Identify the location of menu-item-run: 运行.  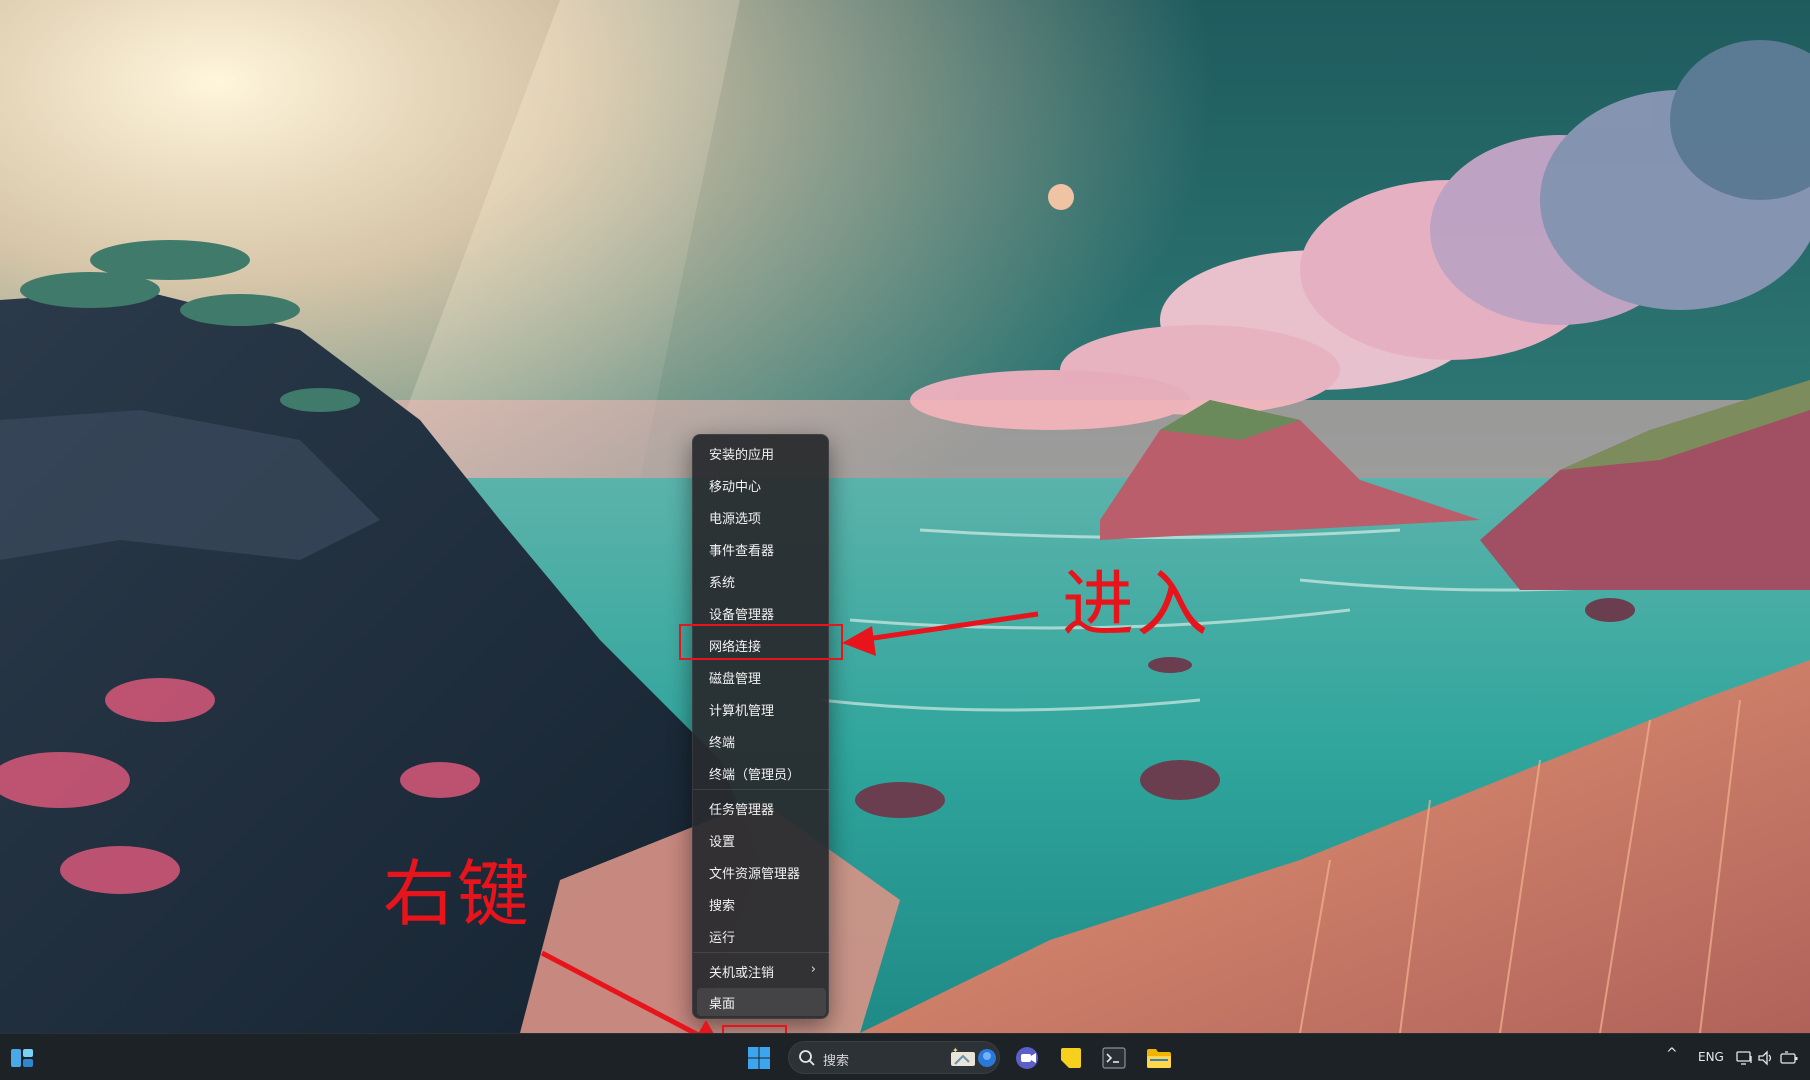
(761, 936).